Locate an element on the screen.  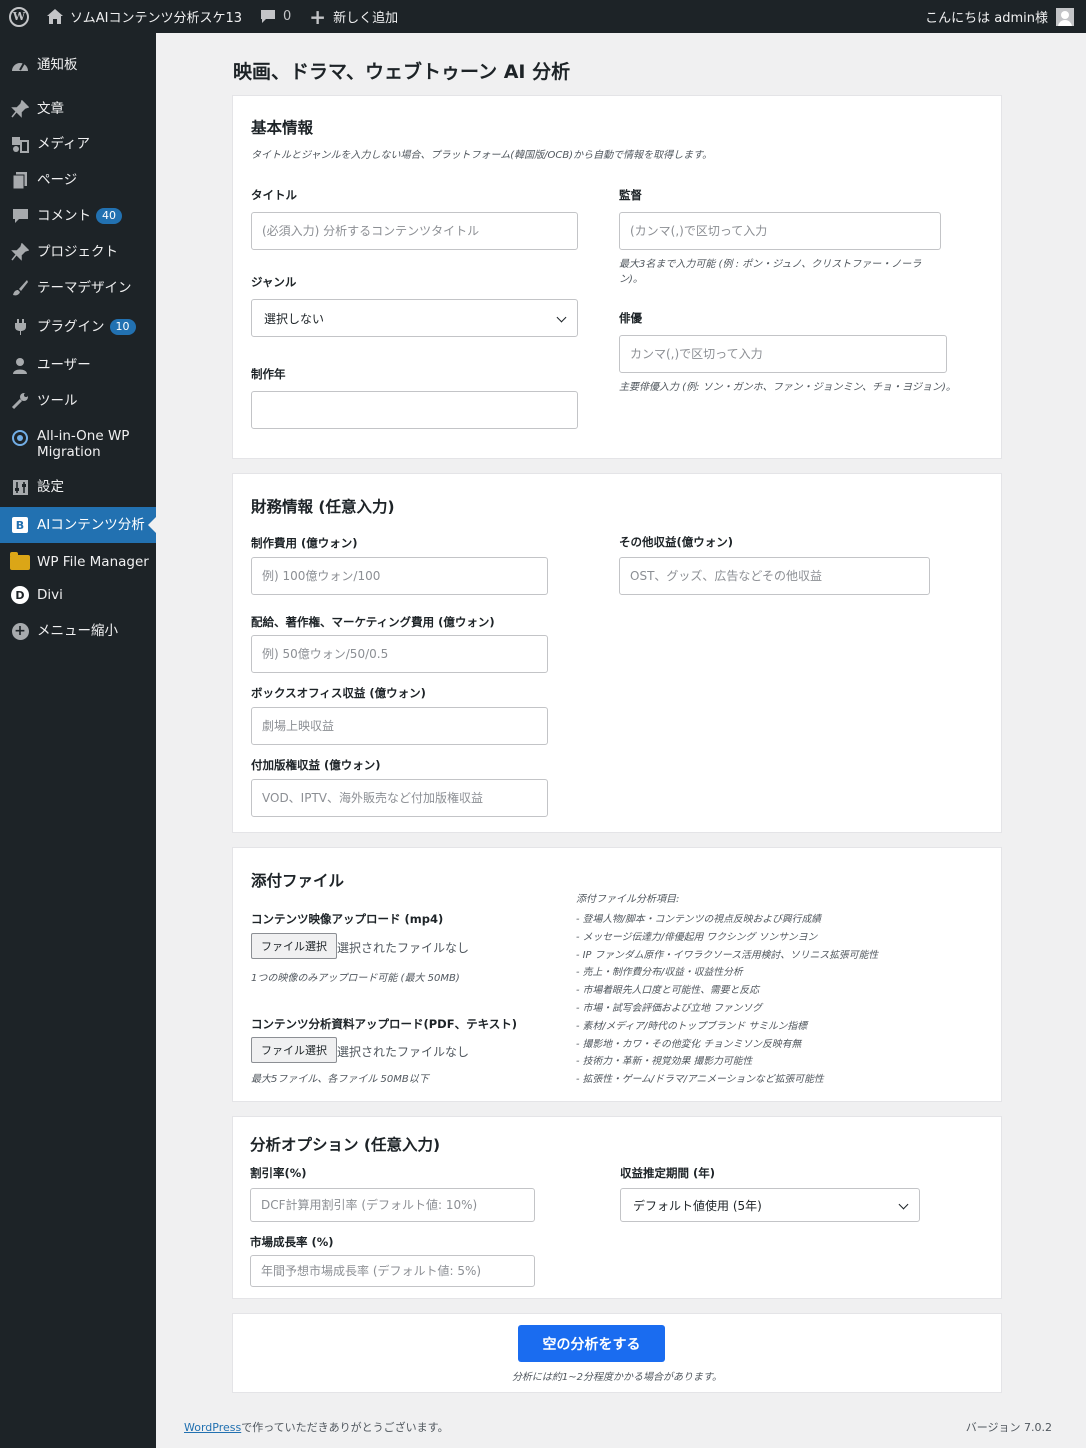
divi-icon: D is located at coordinates (20, 595).